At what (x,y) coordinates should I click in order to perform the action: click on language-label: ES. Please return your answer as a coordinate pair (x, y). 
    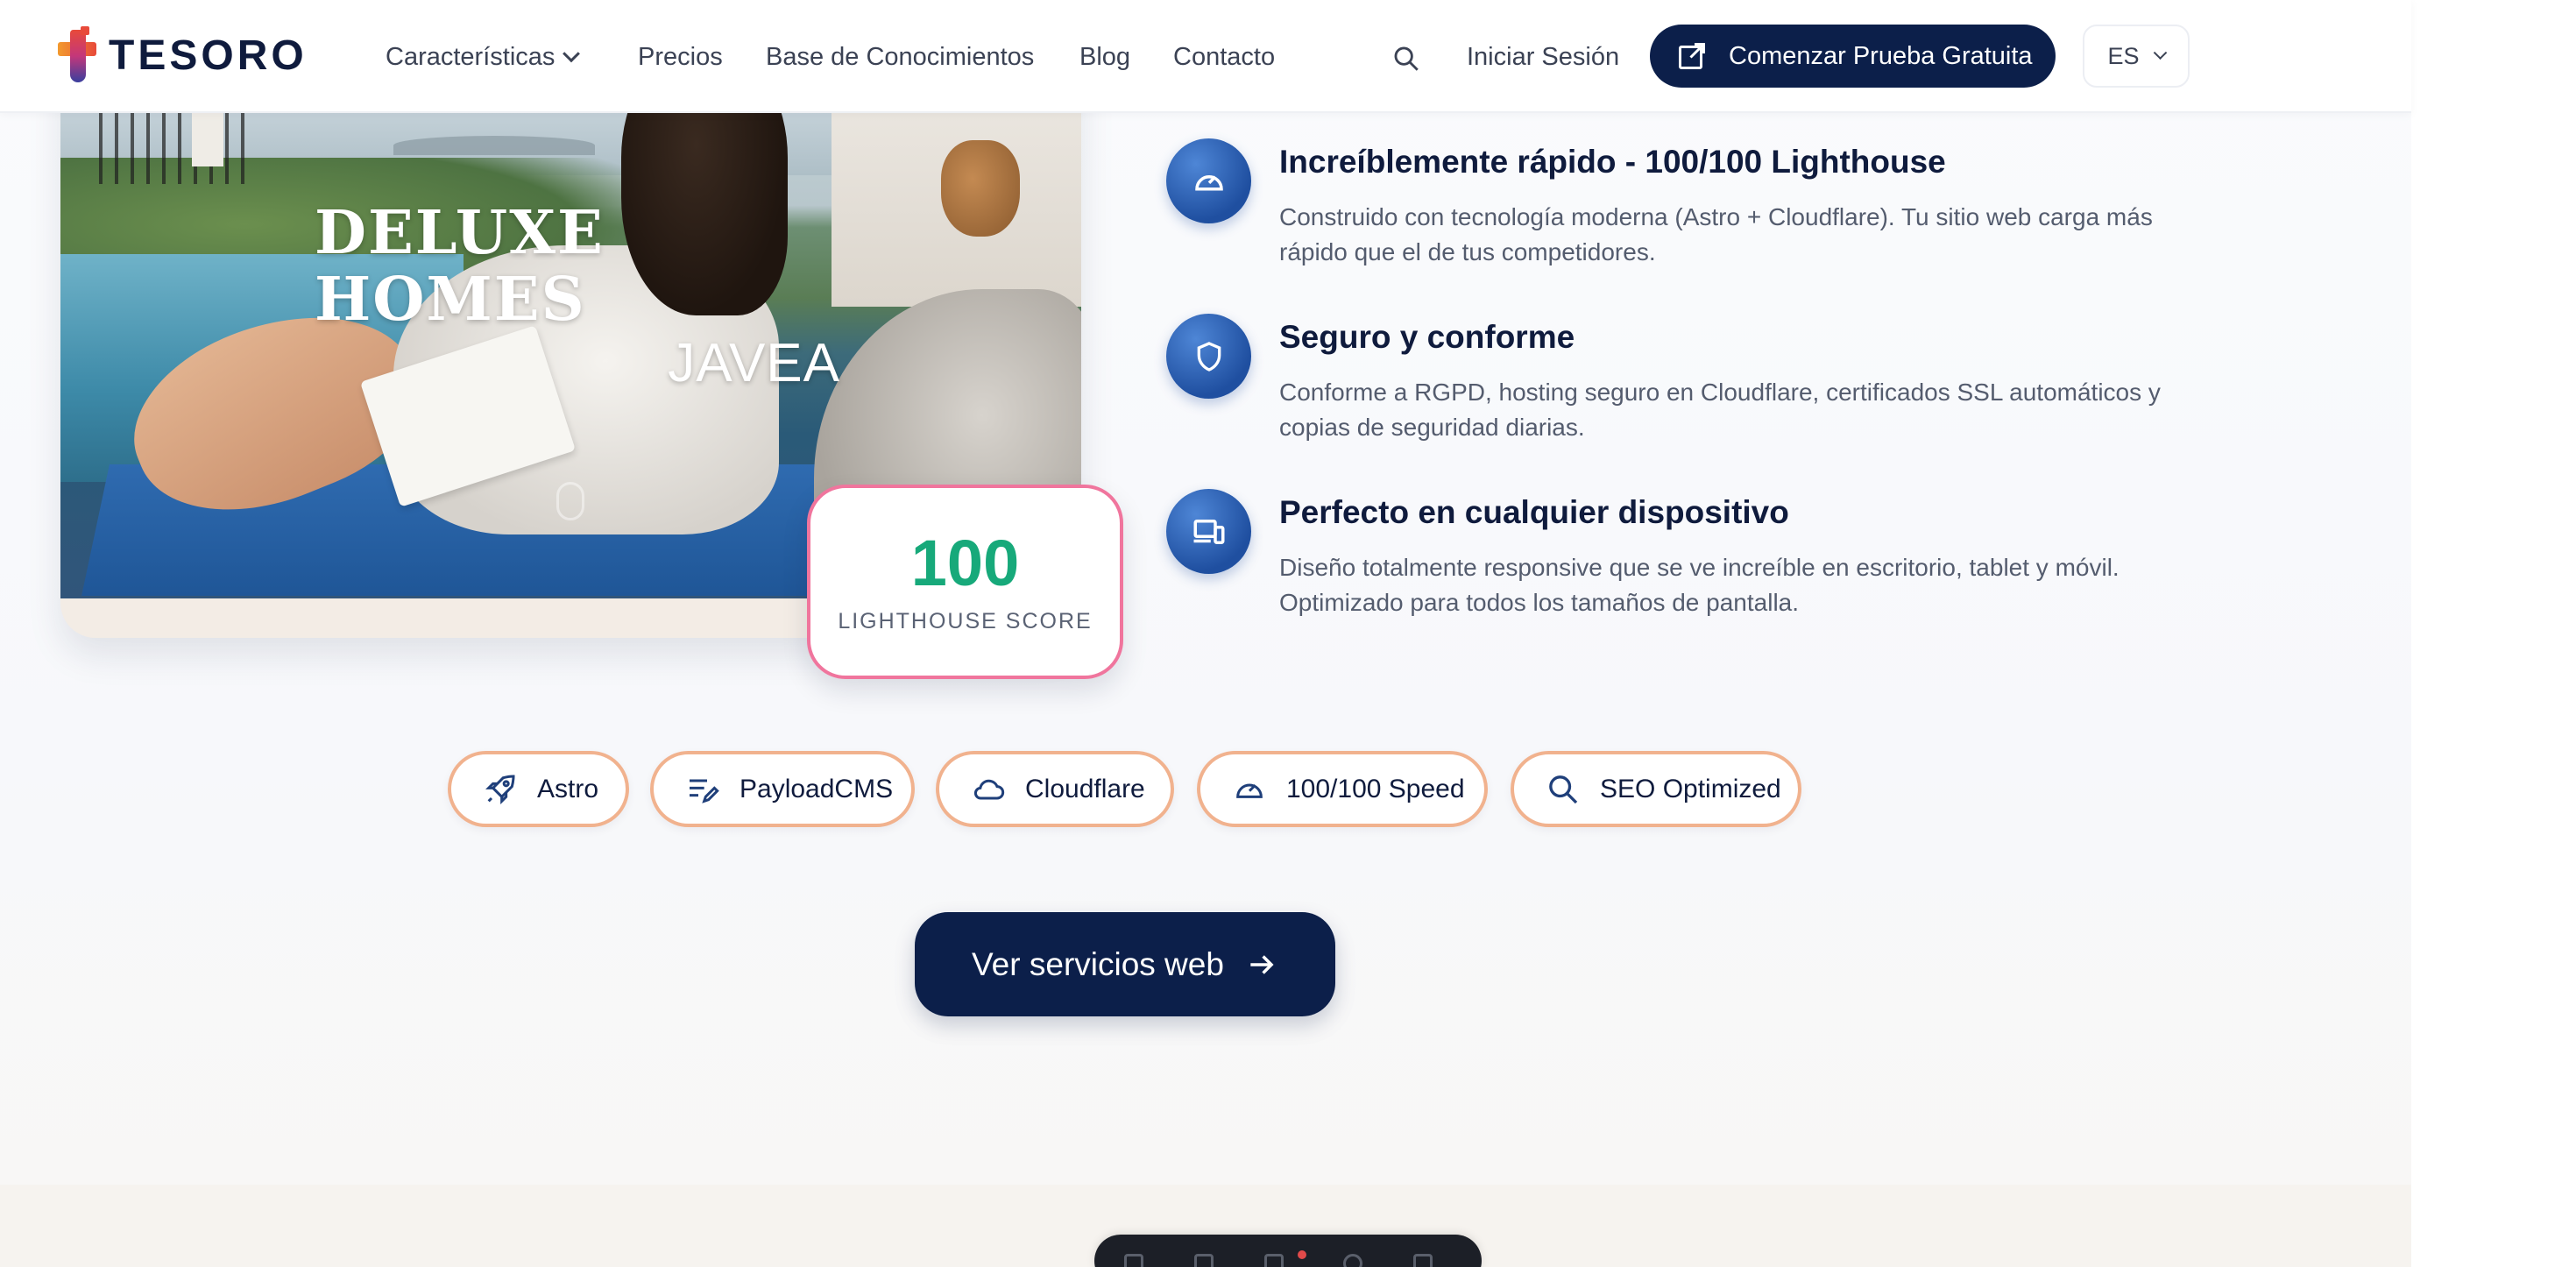
    Looking at the image, I should click on (2123, 56).